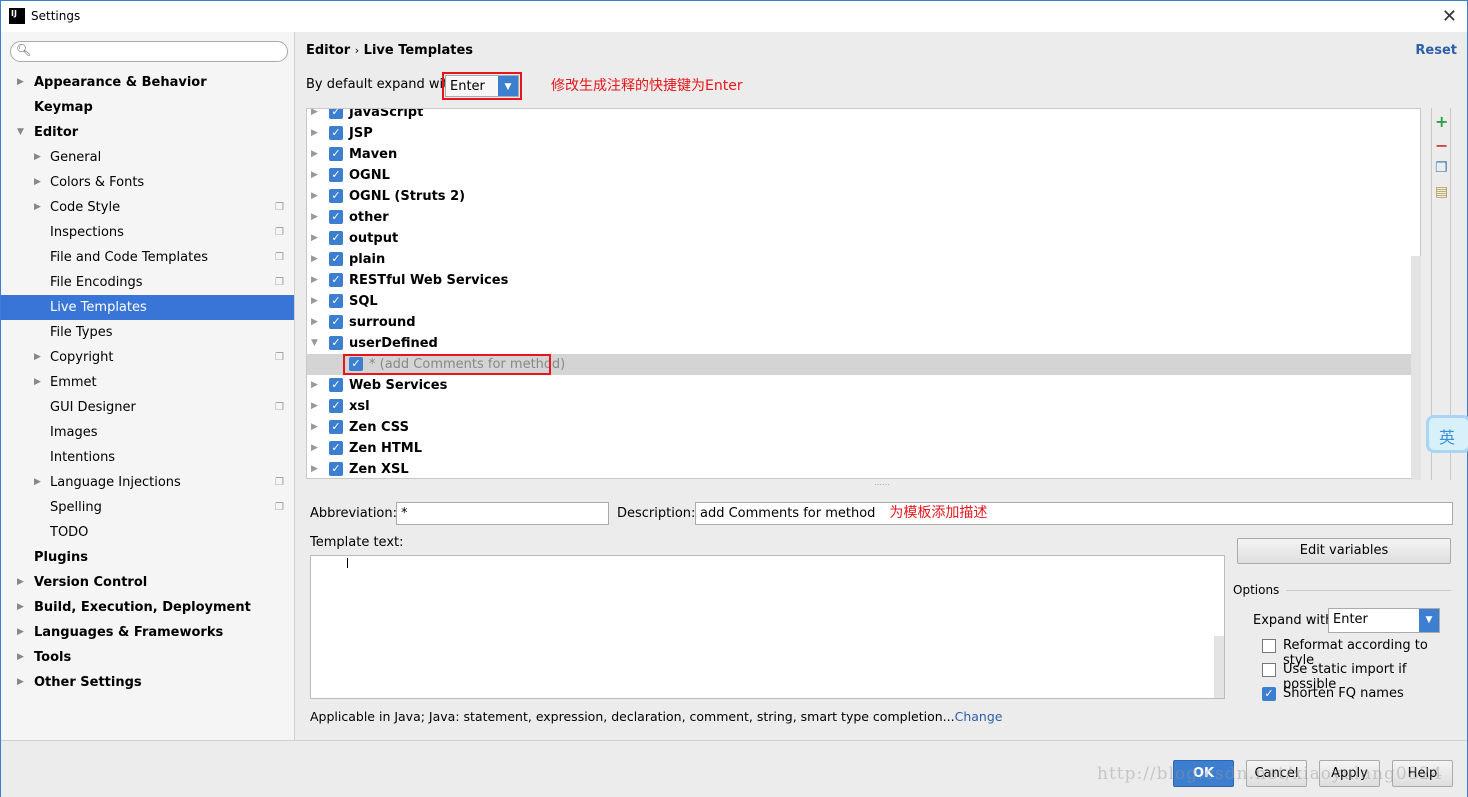  What do you see at coordinates (147, 107) in the screenshot?
I see `sidebar-item: Keymap` at bounding box center [147, 107].